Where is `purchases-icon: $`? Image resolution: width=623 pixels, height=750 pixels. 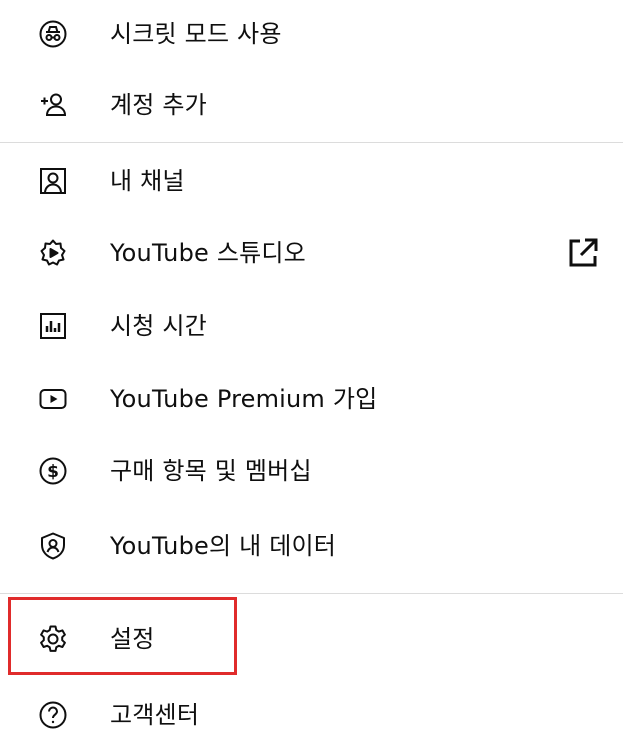
purchases-icon: $ is located at coordinates (53, 471).